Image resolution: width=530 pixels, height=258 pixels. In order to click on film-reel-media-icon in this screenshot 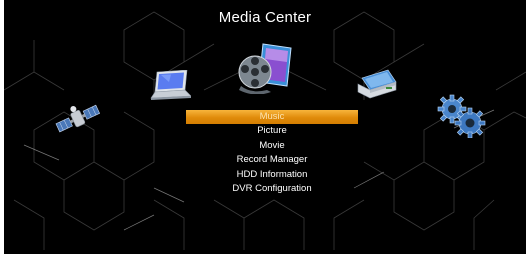, I will do `click(267, 68)`.